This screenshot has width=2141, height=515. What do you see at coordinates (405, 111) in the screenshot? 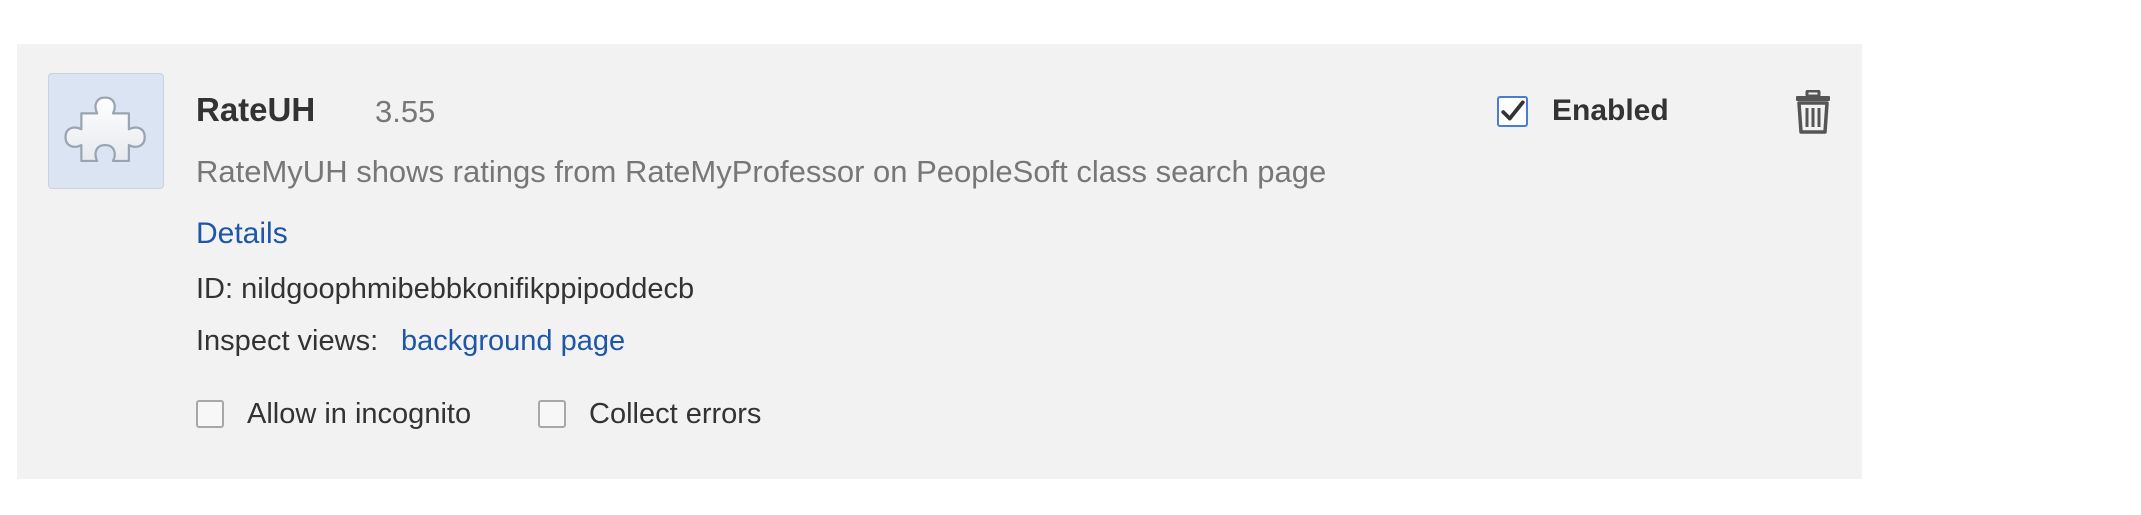
I see `extension-version: 3.55` at bounding box center [405, 111].